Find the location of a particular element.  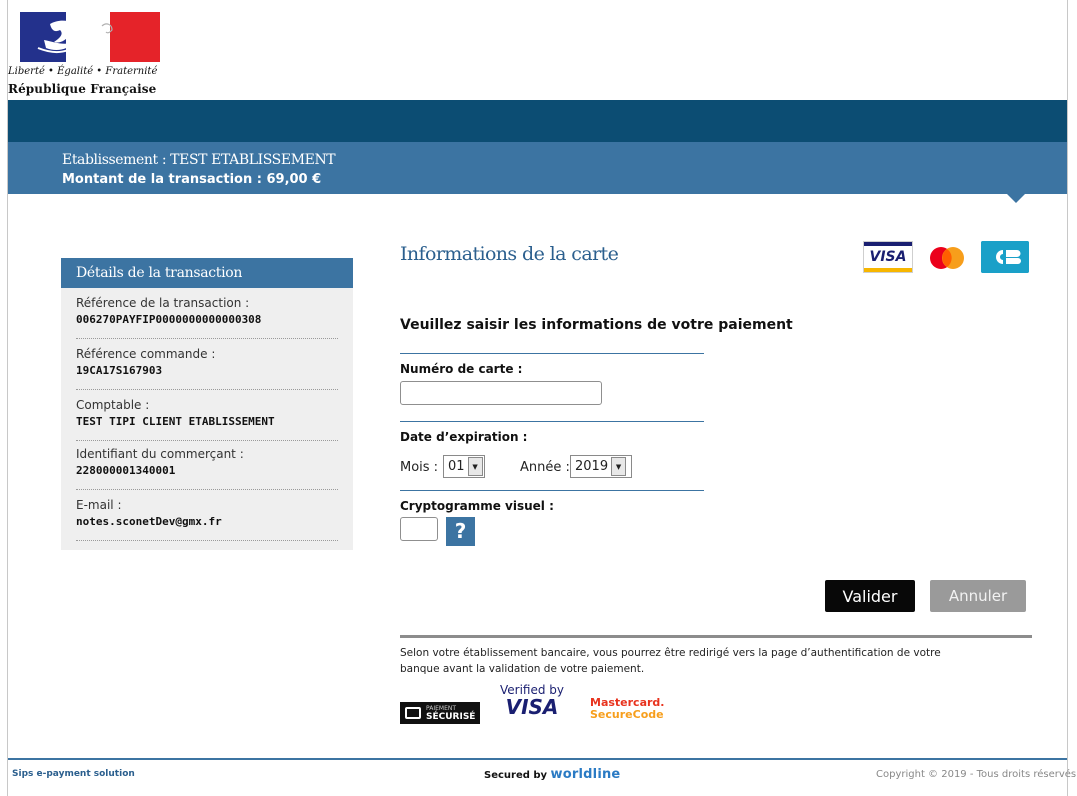

band-pointer-icon is located at coordinates (1016, 198).